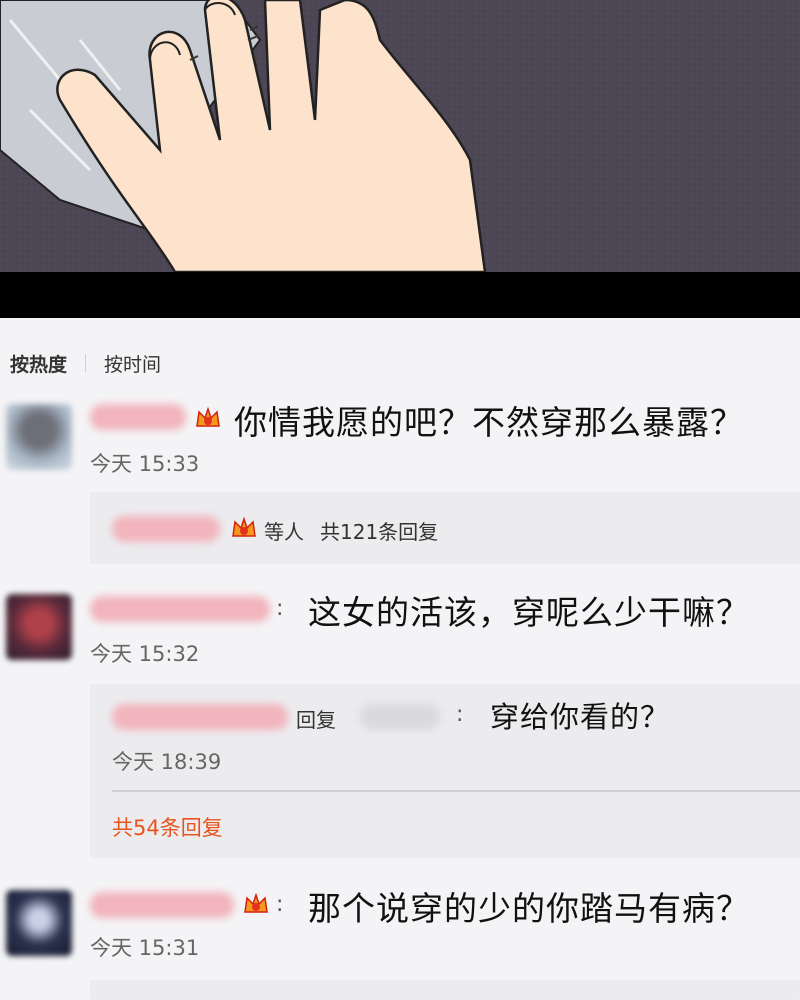 The image size is (800, 1000). I want to click on reply-others-label: 等人, so click(284, 532).